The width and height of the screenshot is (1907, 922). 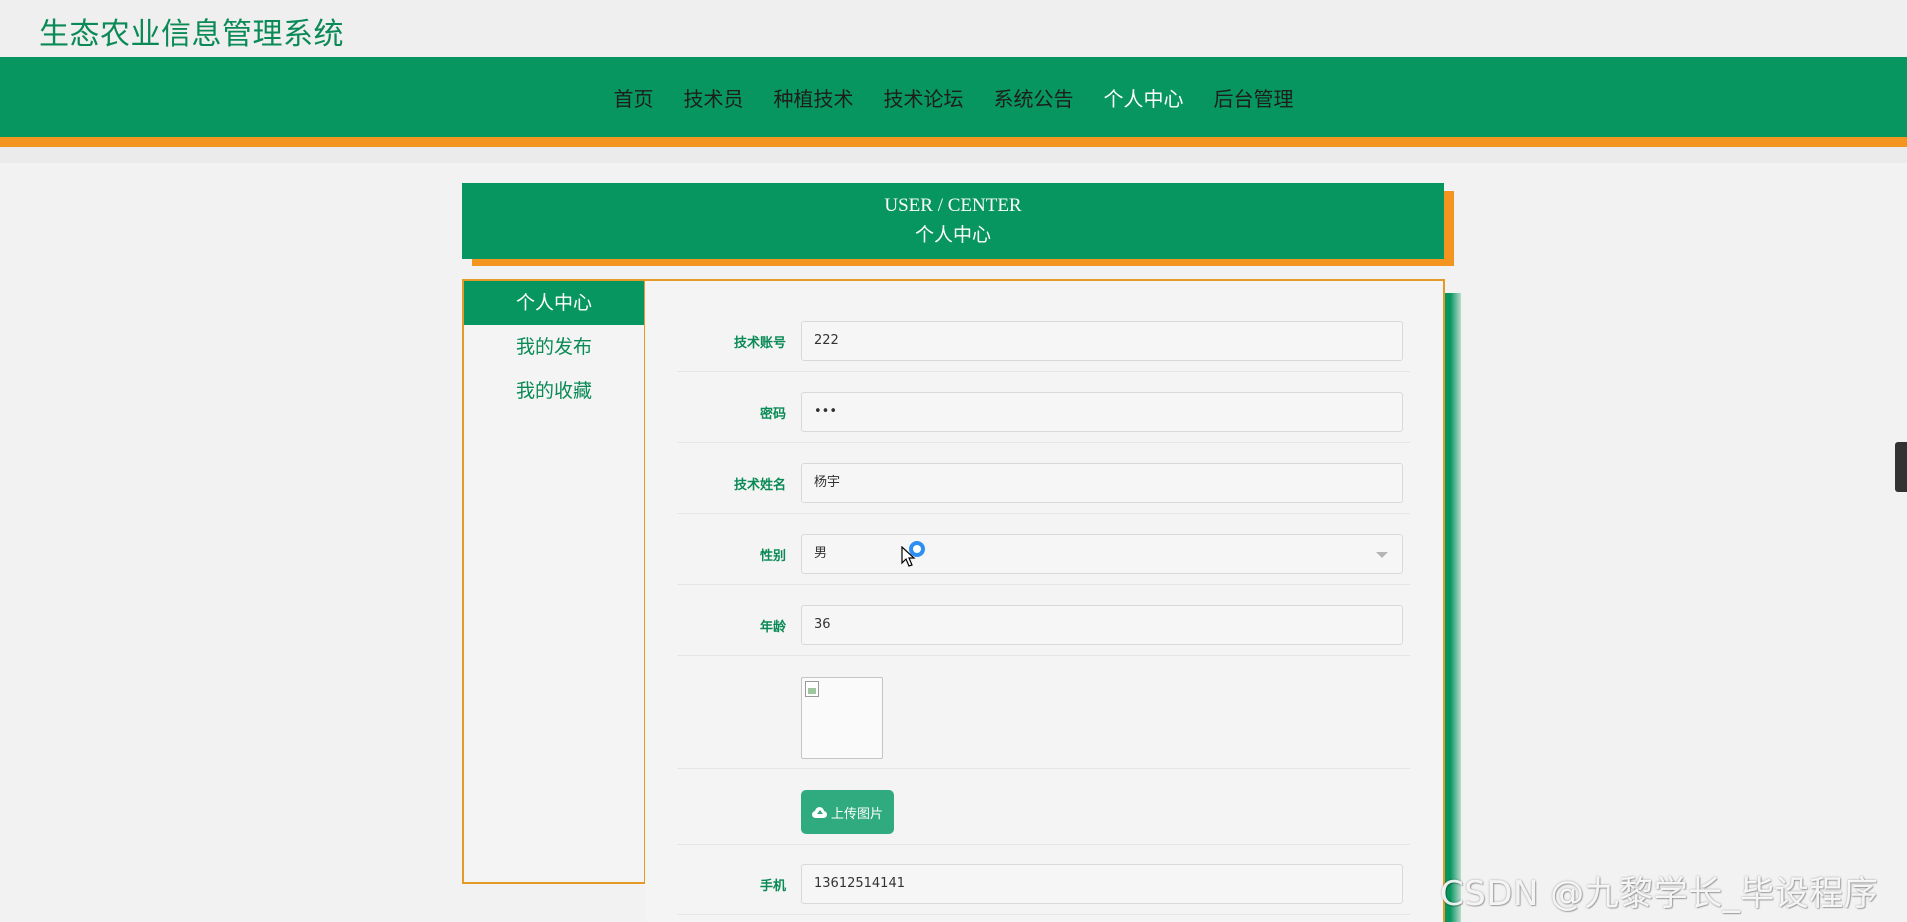 I want to click on nav-item-forum: 技术论坛, so click(x=924, y=97).